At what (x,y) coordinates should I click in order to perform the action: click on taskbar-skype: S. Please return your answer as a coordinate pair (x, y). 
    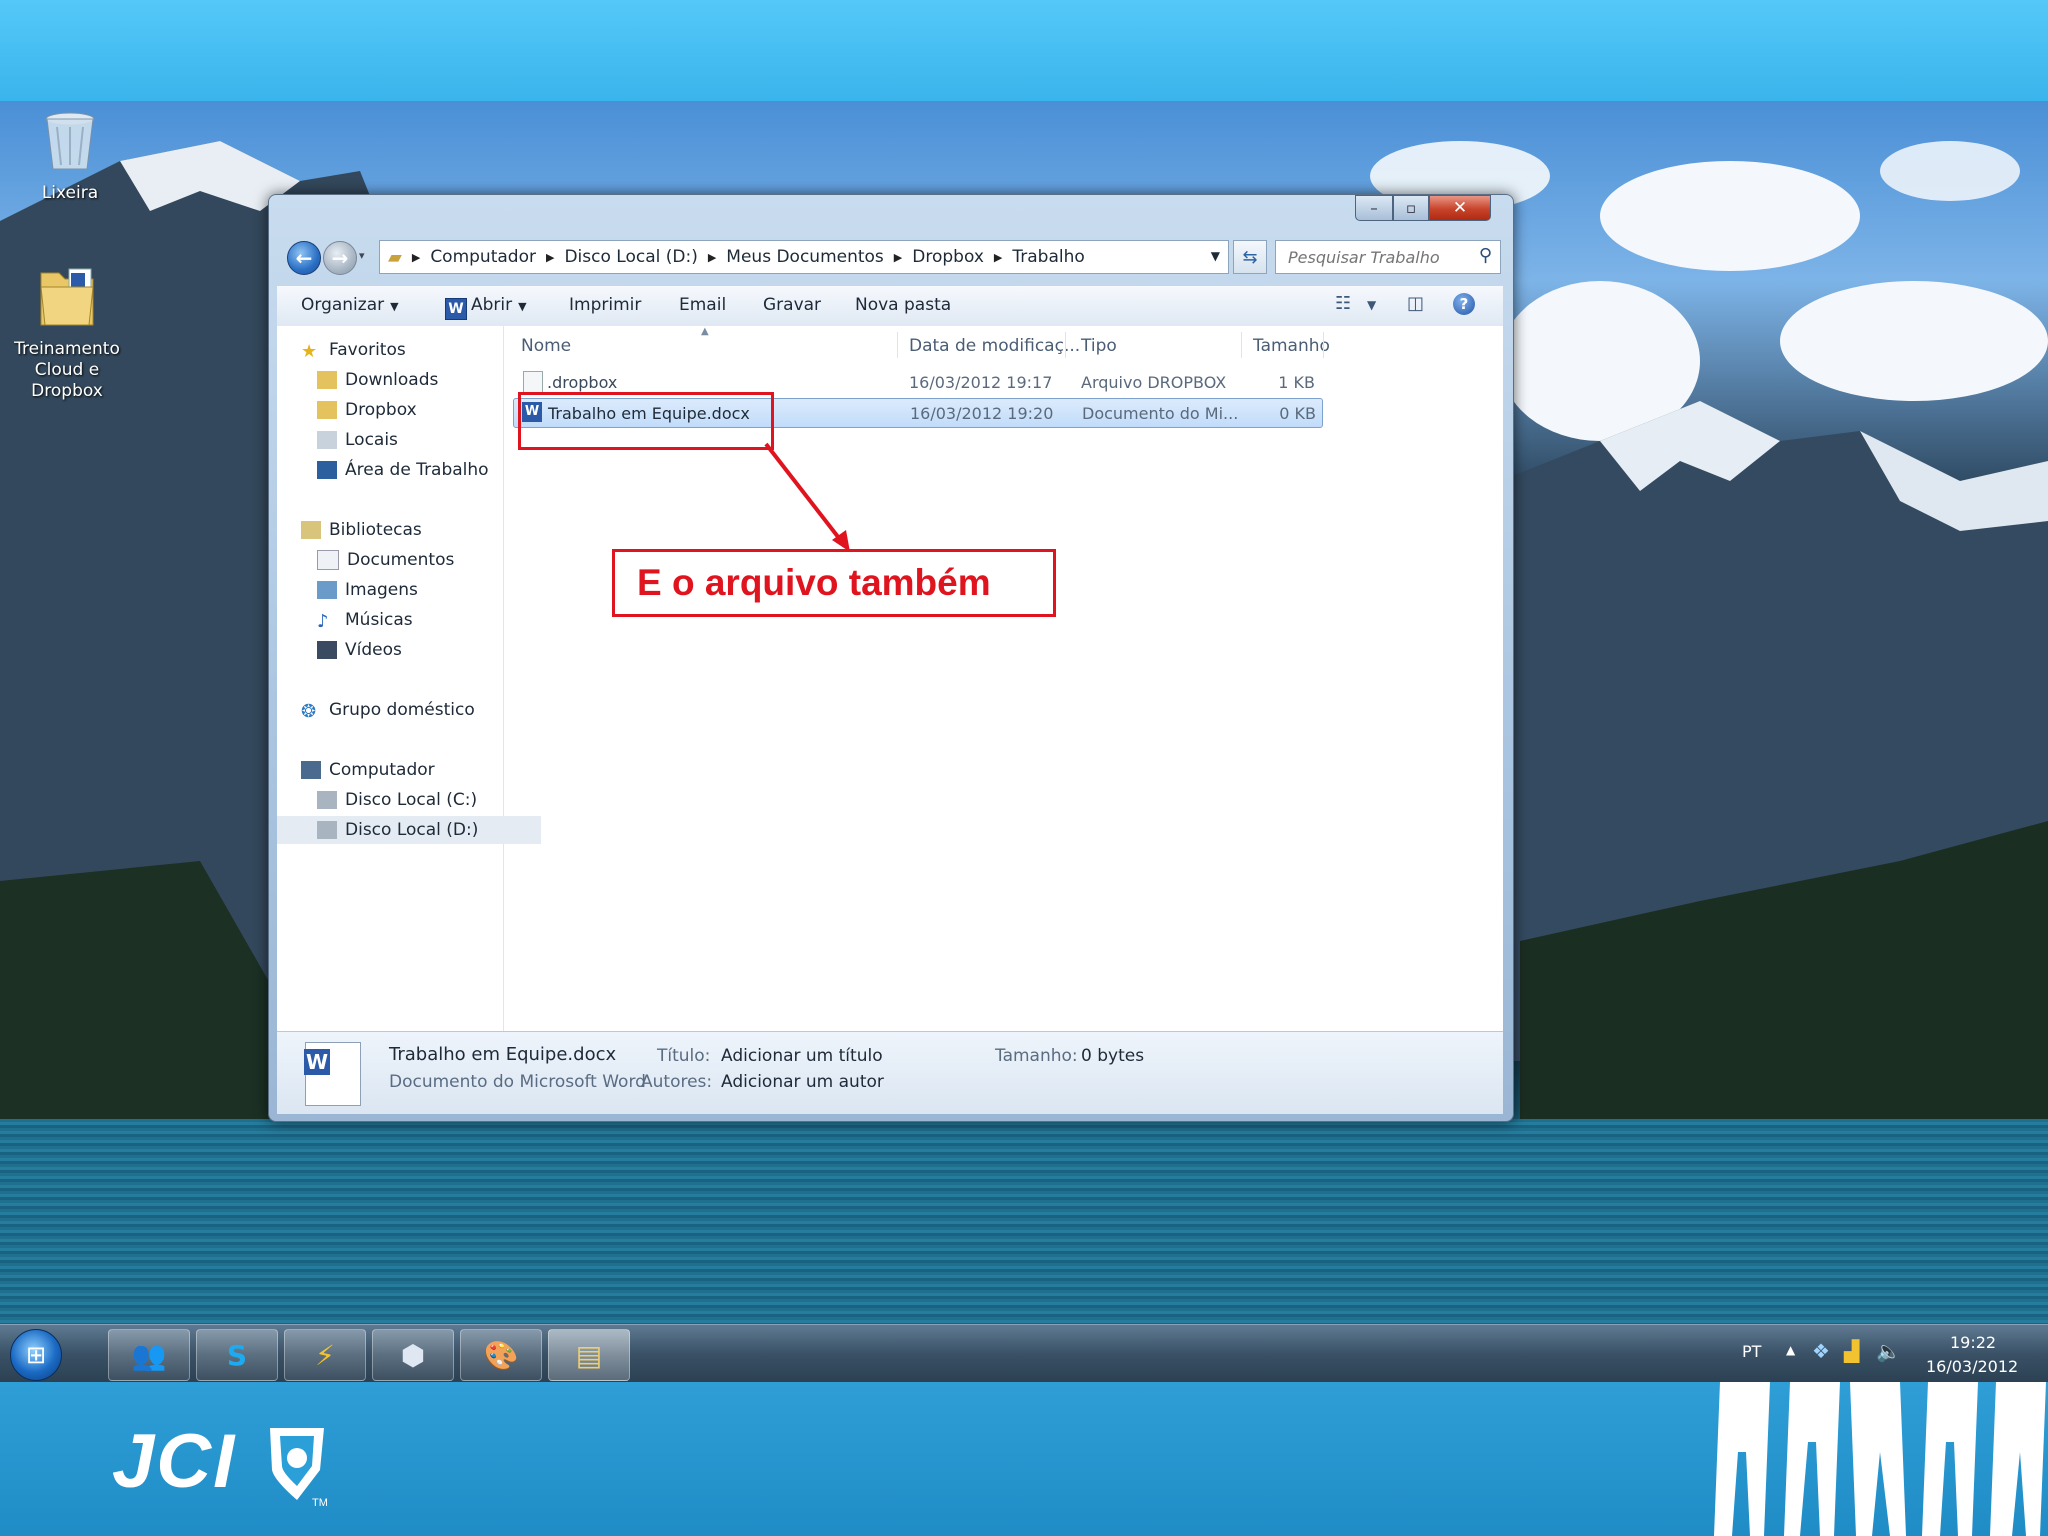
    Looking at the image, I should click on (237, 1355).